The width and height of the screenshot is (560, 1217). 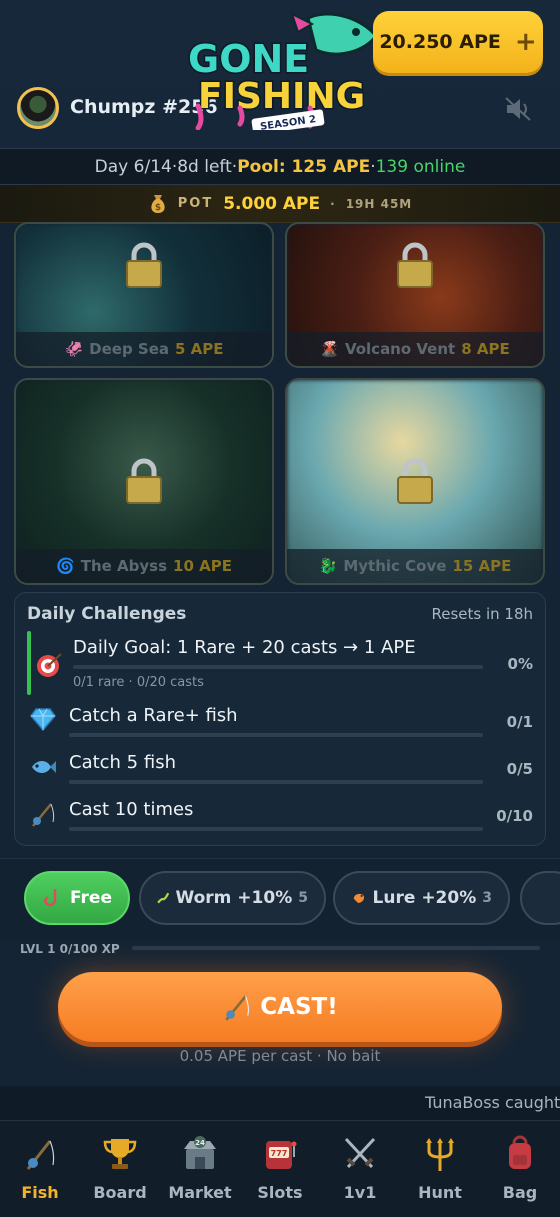 I want to click on location-name: Mythic Cove, so click(x=395, y=566).